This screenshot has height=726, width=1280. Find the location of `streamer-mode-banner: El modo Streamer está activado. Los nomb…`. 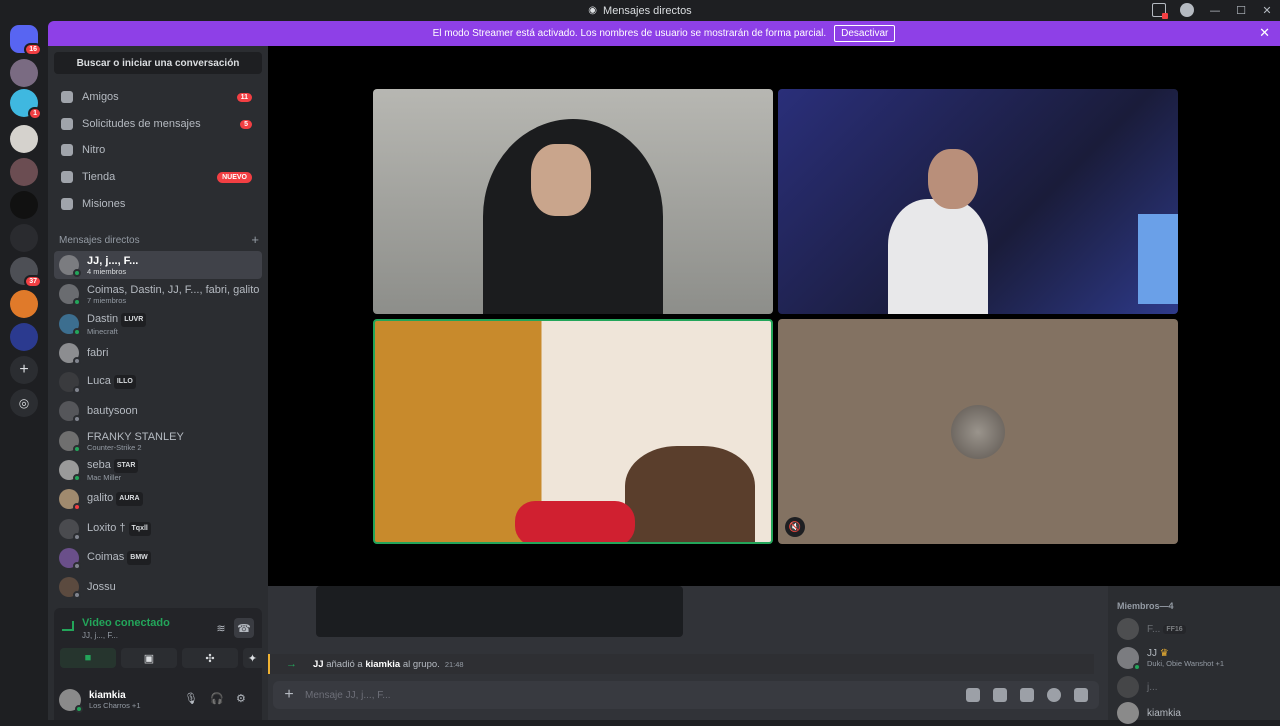

streamer-mode-banner: El modo Streamer está activado. Los nomb… is located at coordinates (664, 33).